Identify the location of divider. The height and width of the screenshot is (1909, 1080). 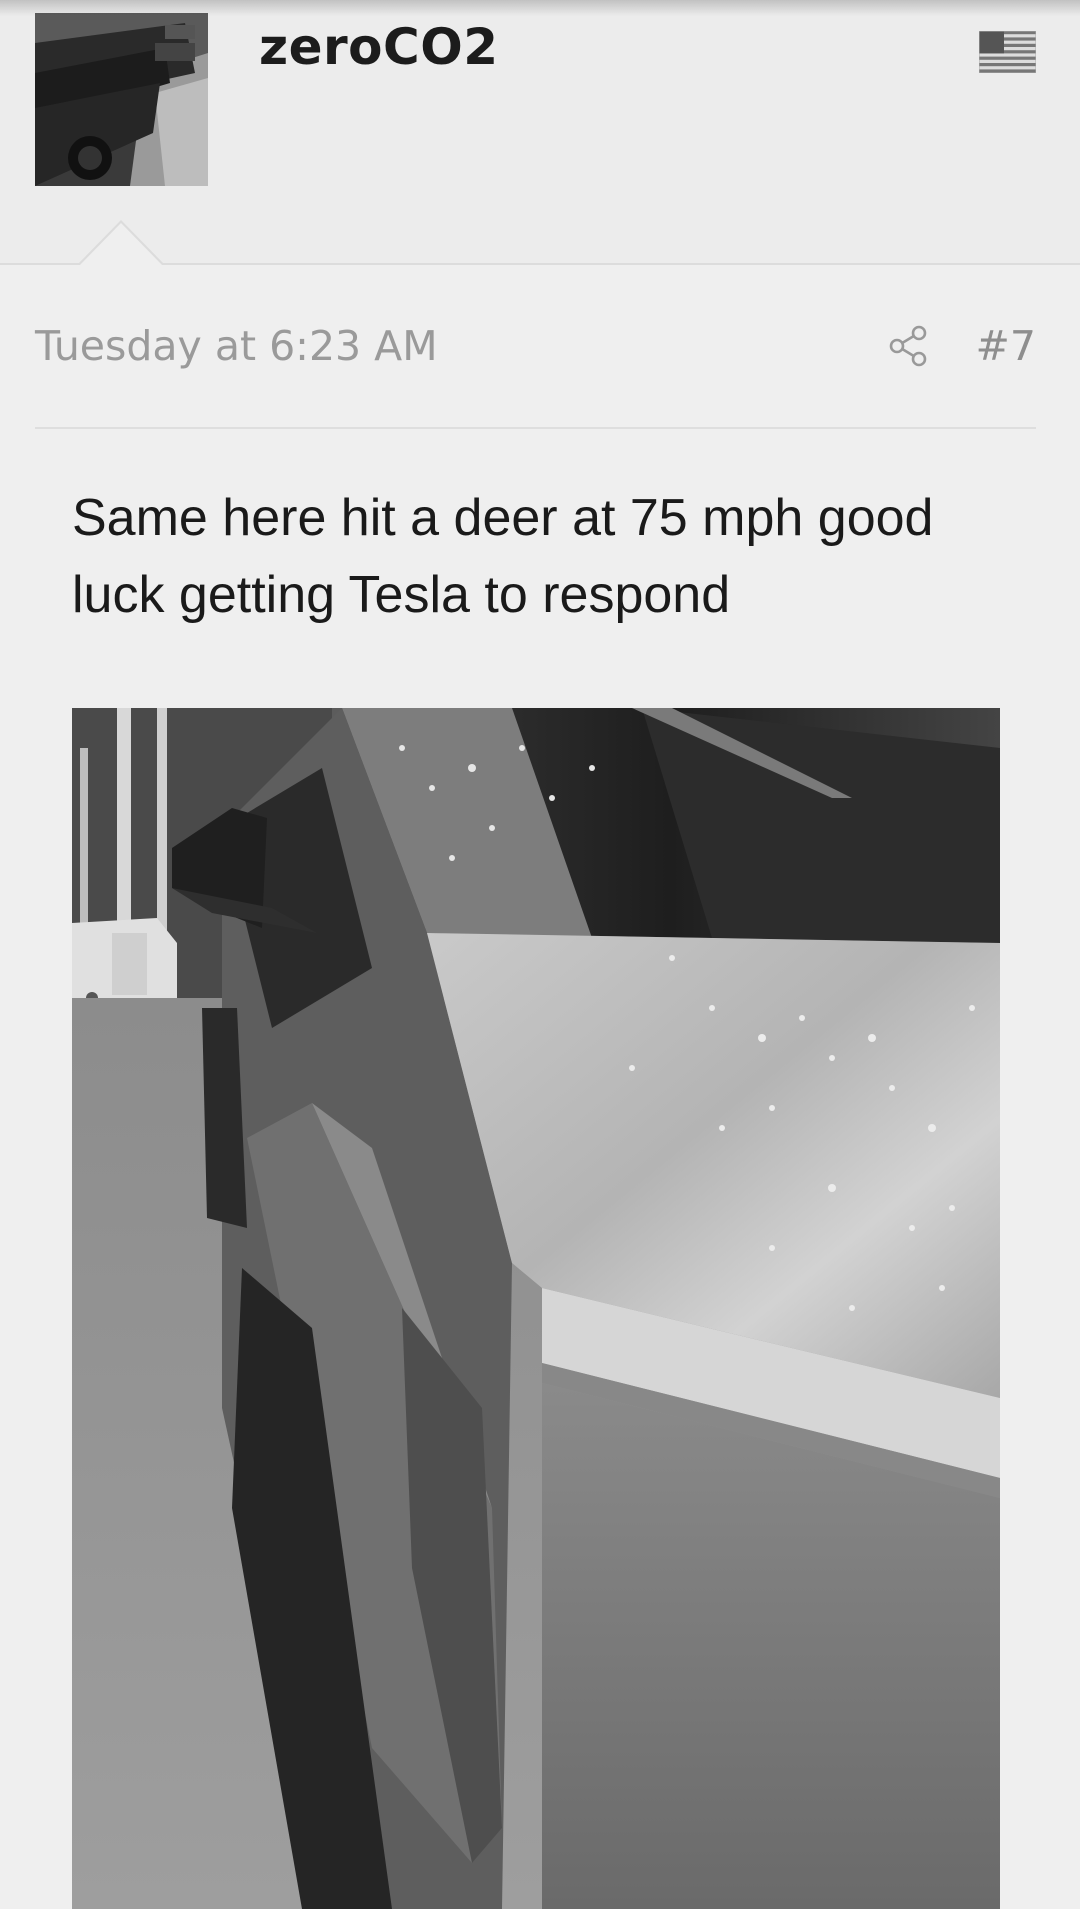
(535, 428).